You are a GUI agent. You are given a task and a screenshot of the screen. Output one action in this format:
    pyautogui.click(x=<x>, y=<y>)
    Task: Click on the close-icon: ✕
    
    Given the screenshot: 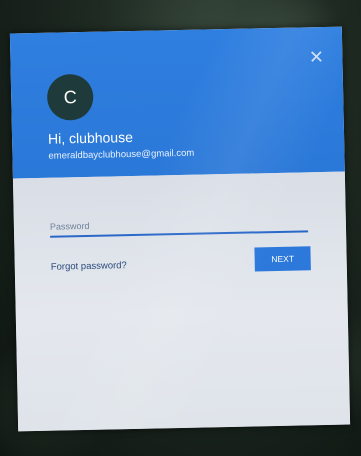 What is the action you would take?
    pyautogui.click(x=316, y=57)
    